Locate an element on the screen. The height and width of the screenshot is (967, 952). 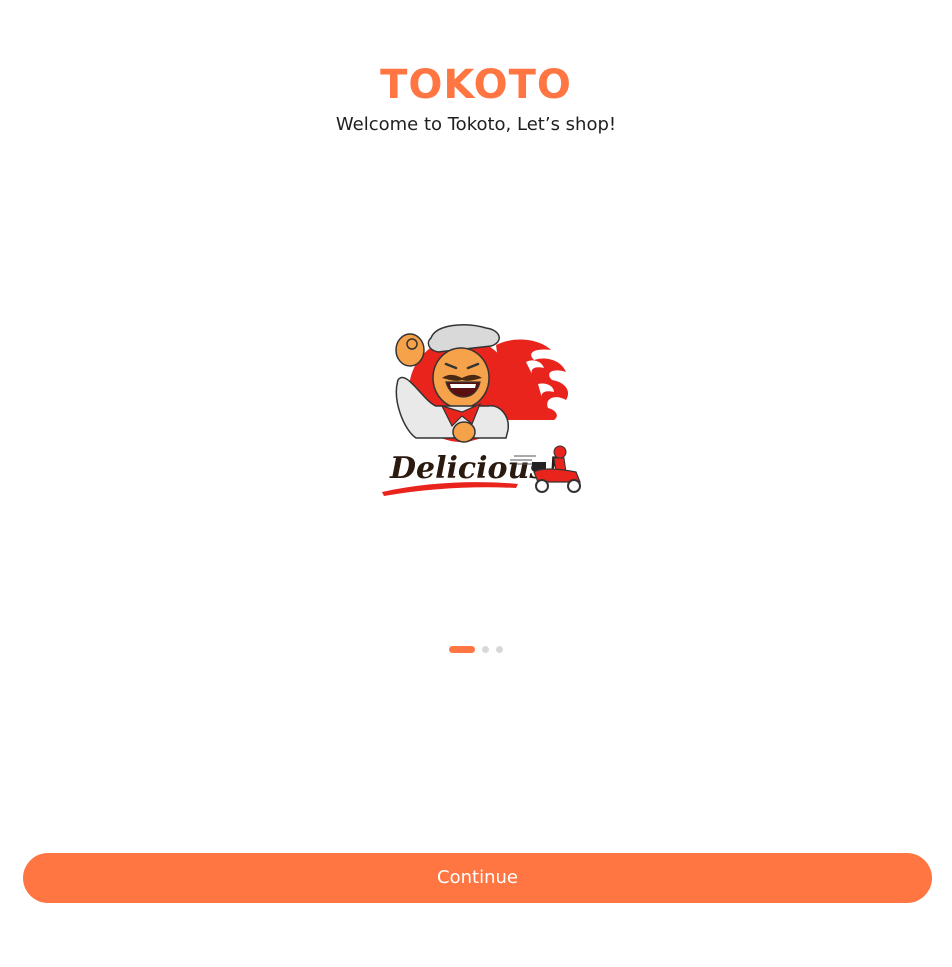
flame-icon is located at coordinates (532, 379).